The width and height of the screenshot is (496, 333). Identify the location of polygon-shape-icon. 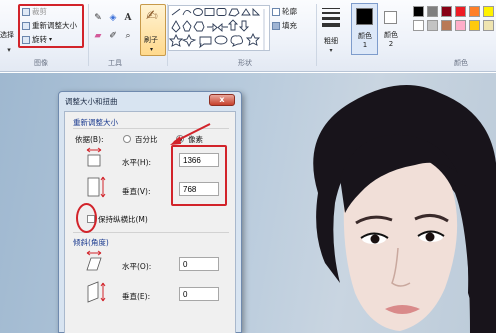
(234, 12).